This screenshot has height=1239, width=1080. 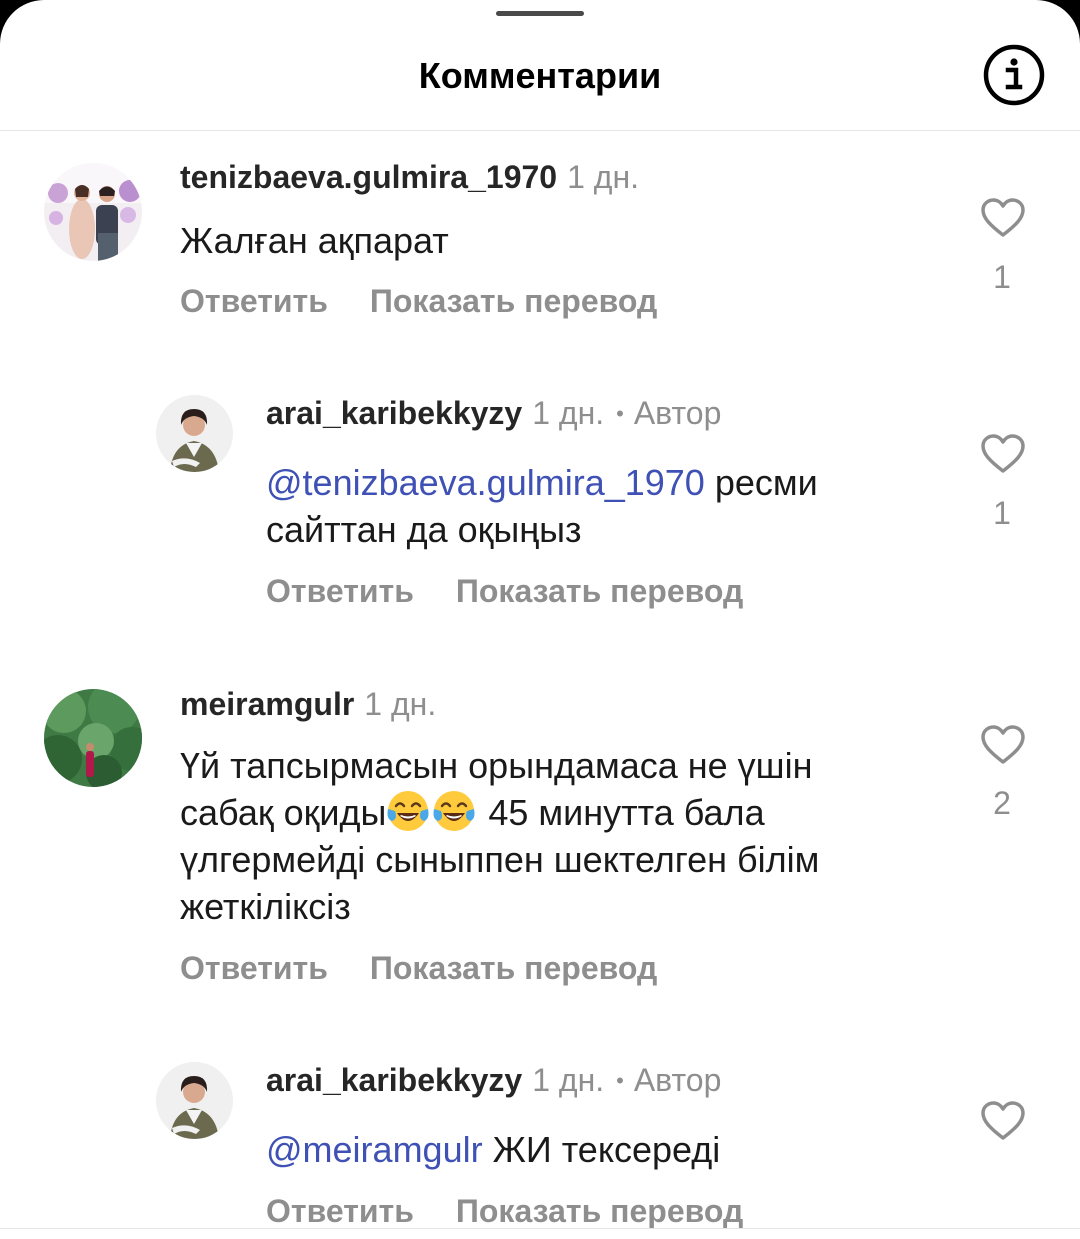 I want to click on comment-text-line: Үй тапсырмасын орындамаса не үшін, so click(x=496, y=765).